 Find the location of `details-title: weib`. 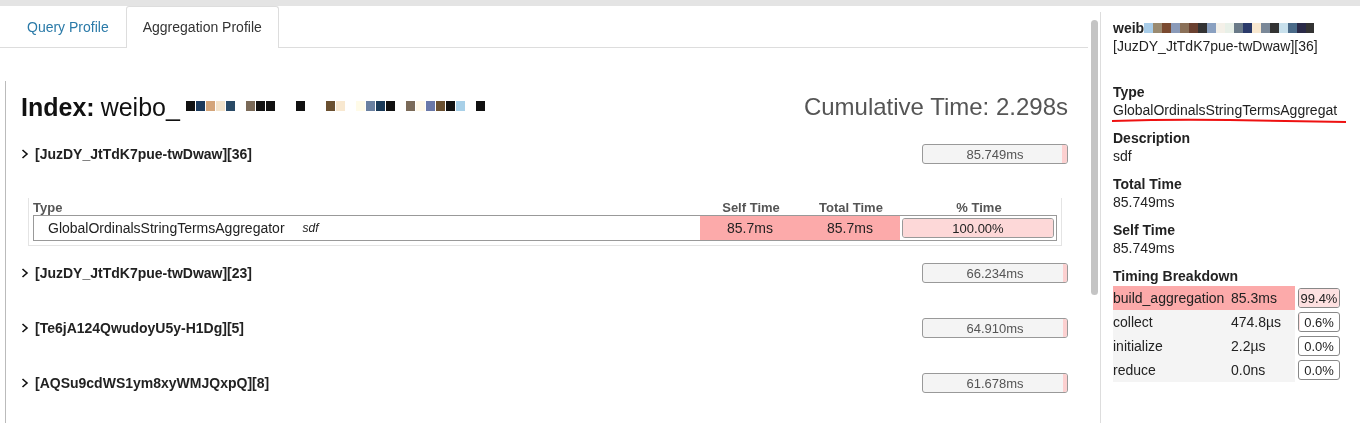

details-title: weib is located at coordinates (1129, 28).